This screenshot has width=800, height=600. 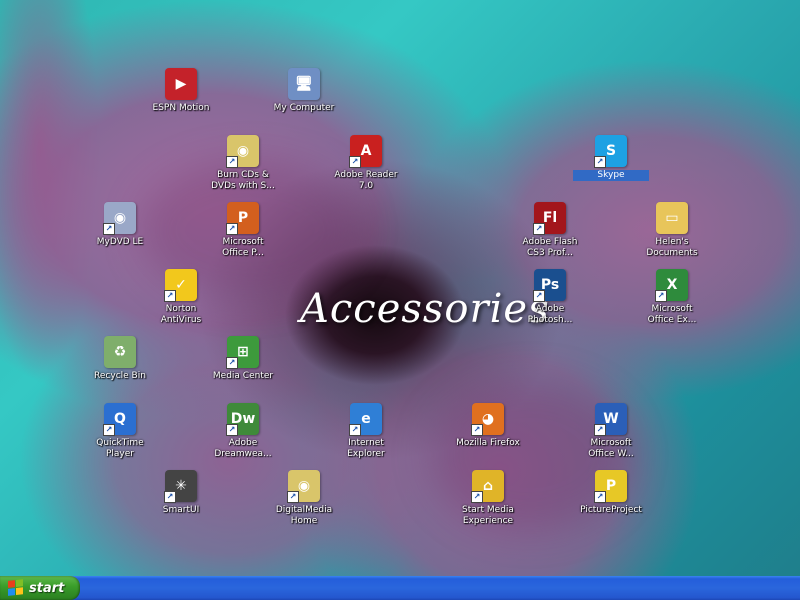 I want to click on taskbar: start, so click(x=400, y=588).